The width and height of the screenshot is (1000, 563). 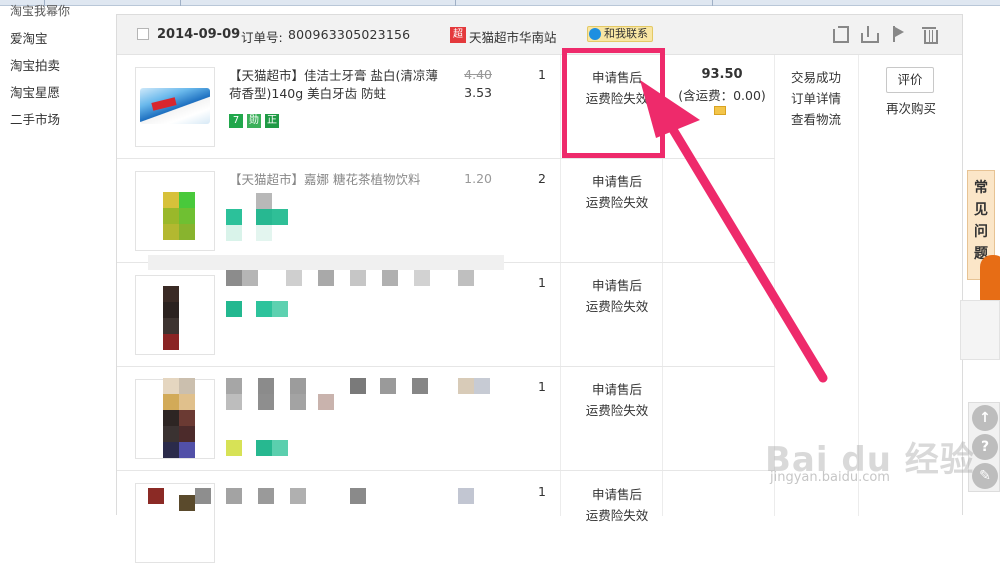 I want to click on arrow-shaft, so click(x=741, y=243).